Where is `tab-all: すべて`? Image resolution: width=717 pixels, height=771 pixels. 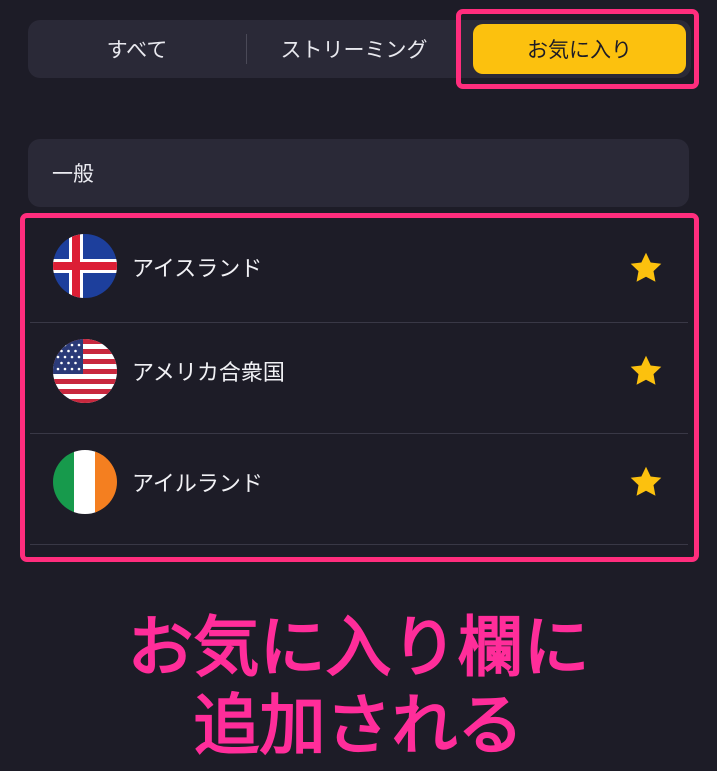 tab-all: すべて is located at coordinates (137, 49).